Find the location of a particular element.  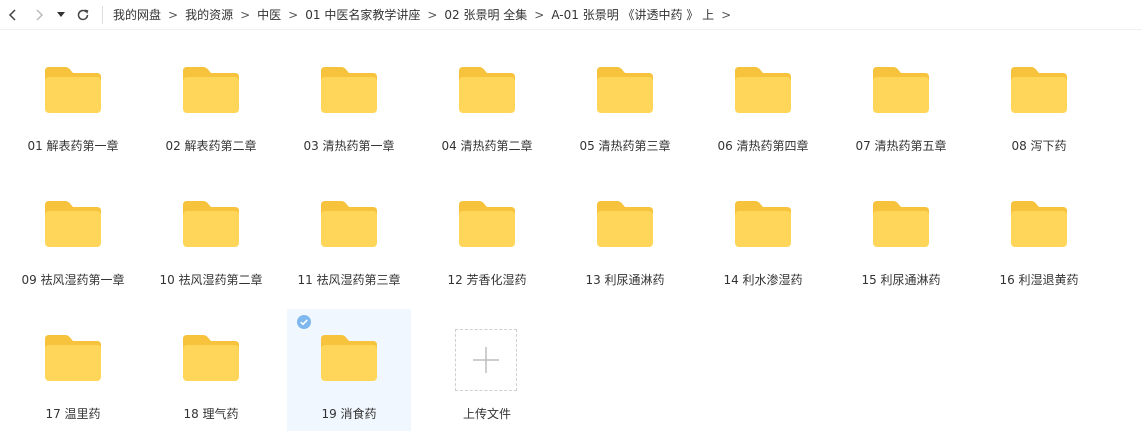

folder-item: 05 清热药第三章 is located at coordinates (625, 102).